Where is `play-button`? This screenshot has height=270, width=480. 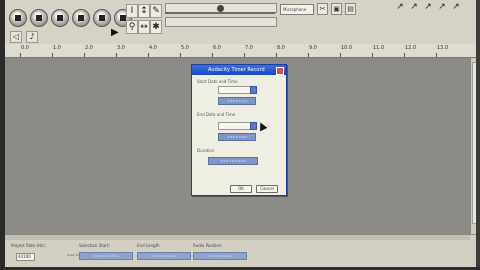 play-button is located at coordinates (39, 18).